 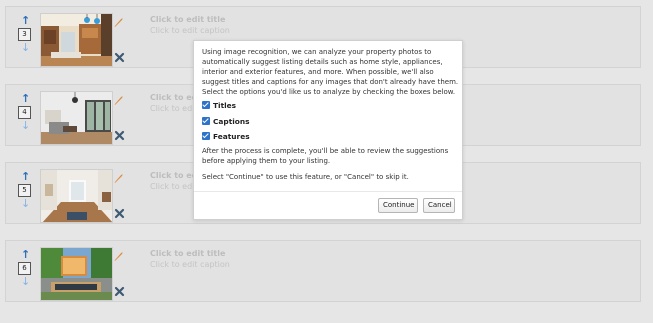 I want to click on option-captions: Captions, so click(x=226, y=122).